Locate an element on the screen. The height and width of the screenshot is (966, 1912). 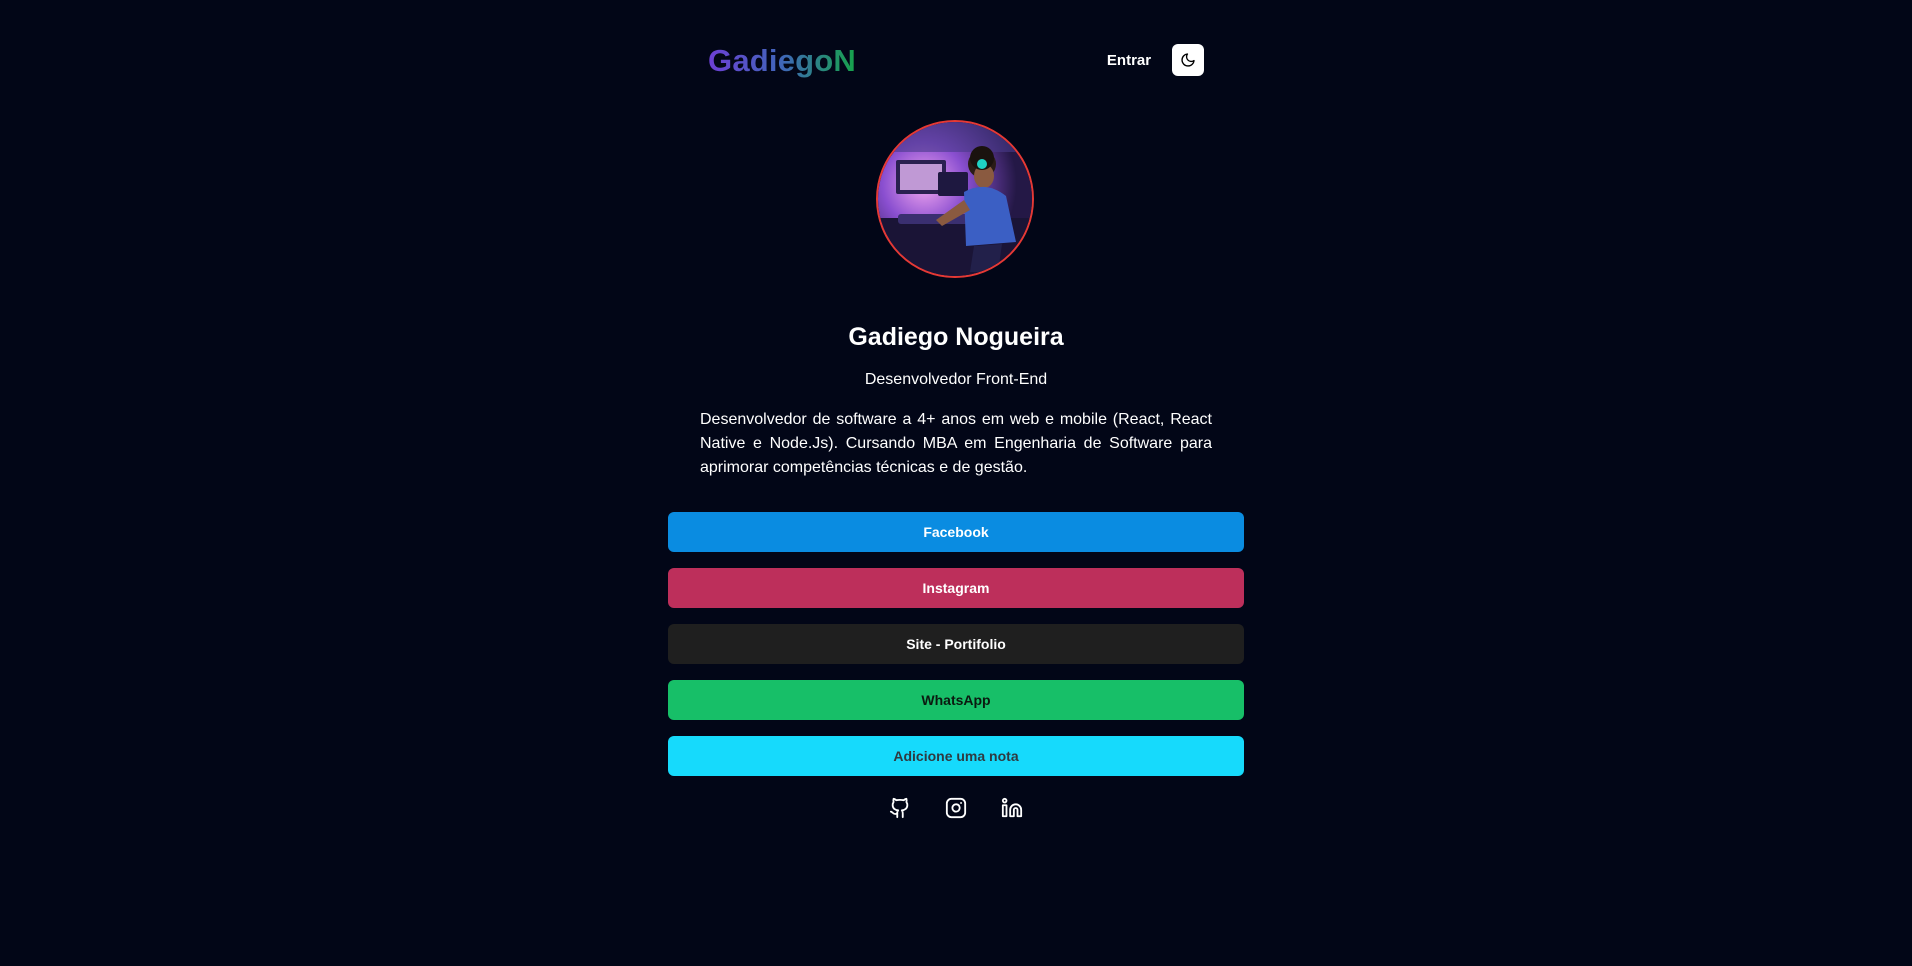
header: GadiegoN Entrar is located at coordinates (956, 60).